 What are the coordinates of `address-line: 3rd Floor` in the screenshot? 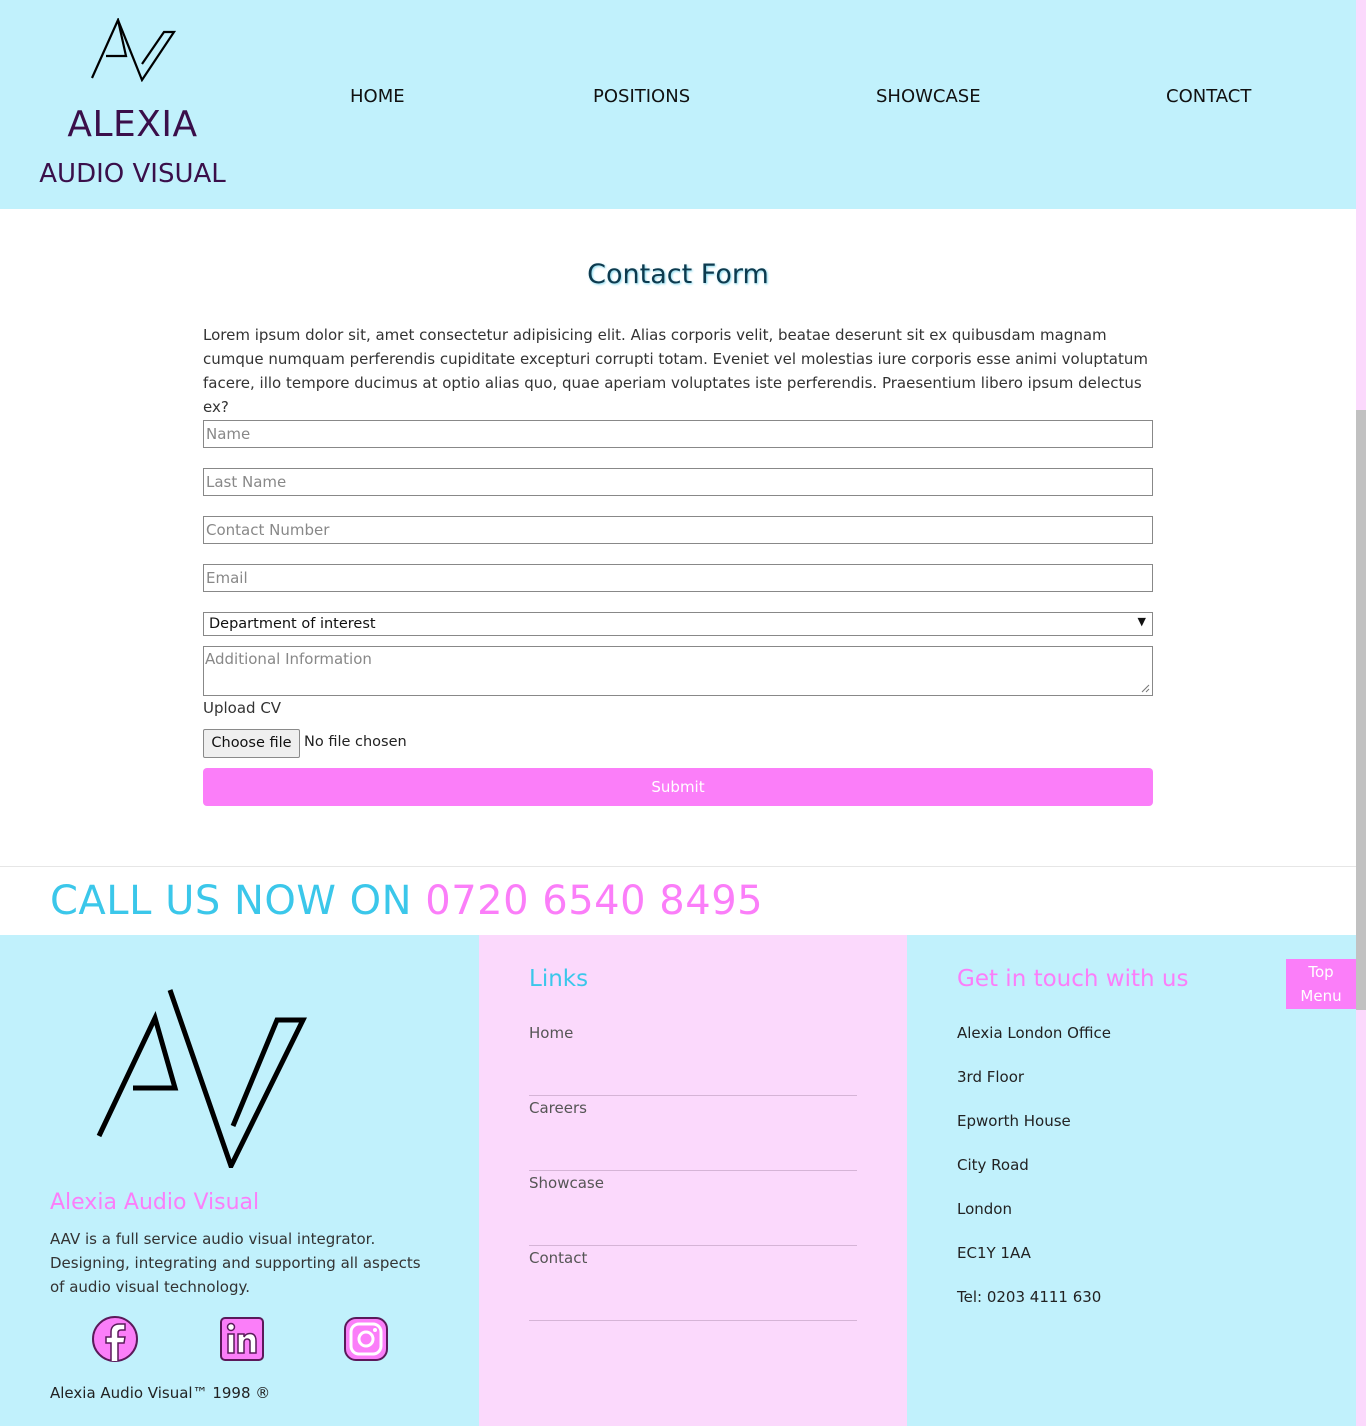 It's located at (991, 1077).